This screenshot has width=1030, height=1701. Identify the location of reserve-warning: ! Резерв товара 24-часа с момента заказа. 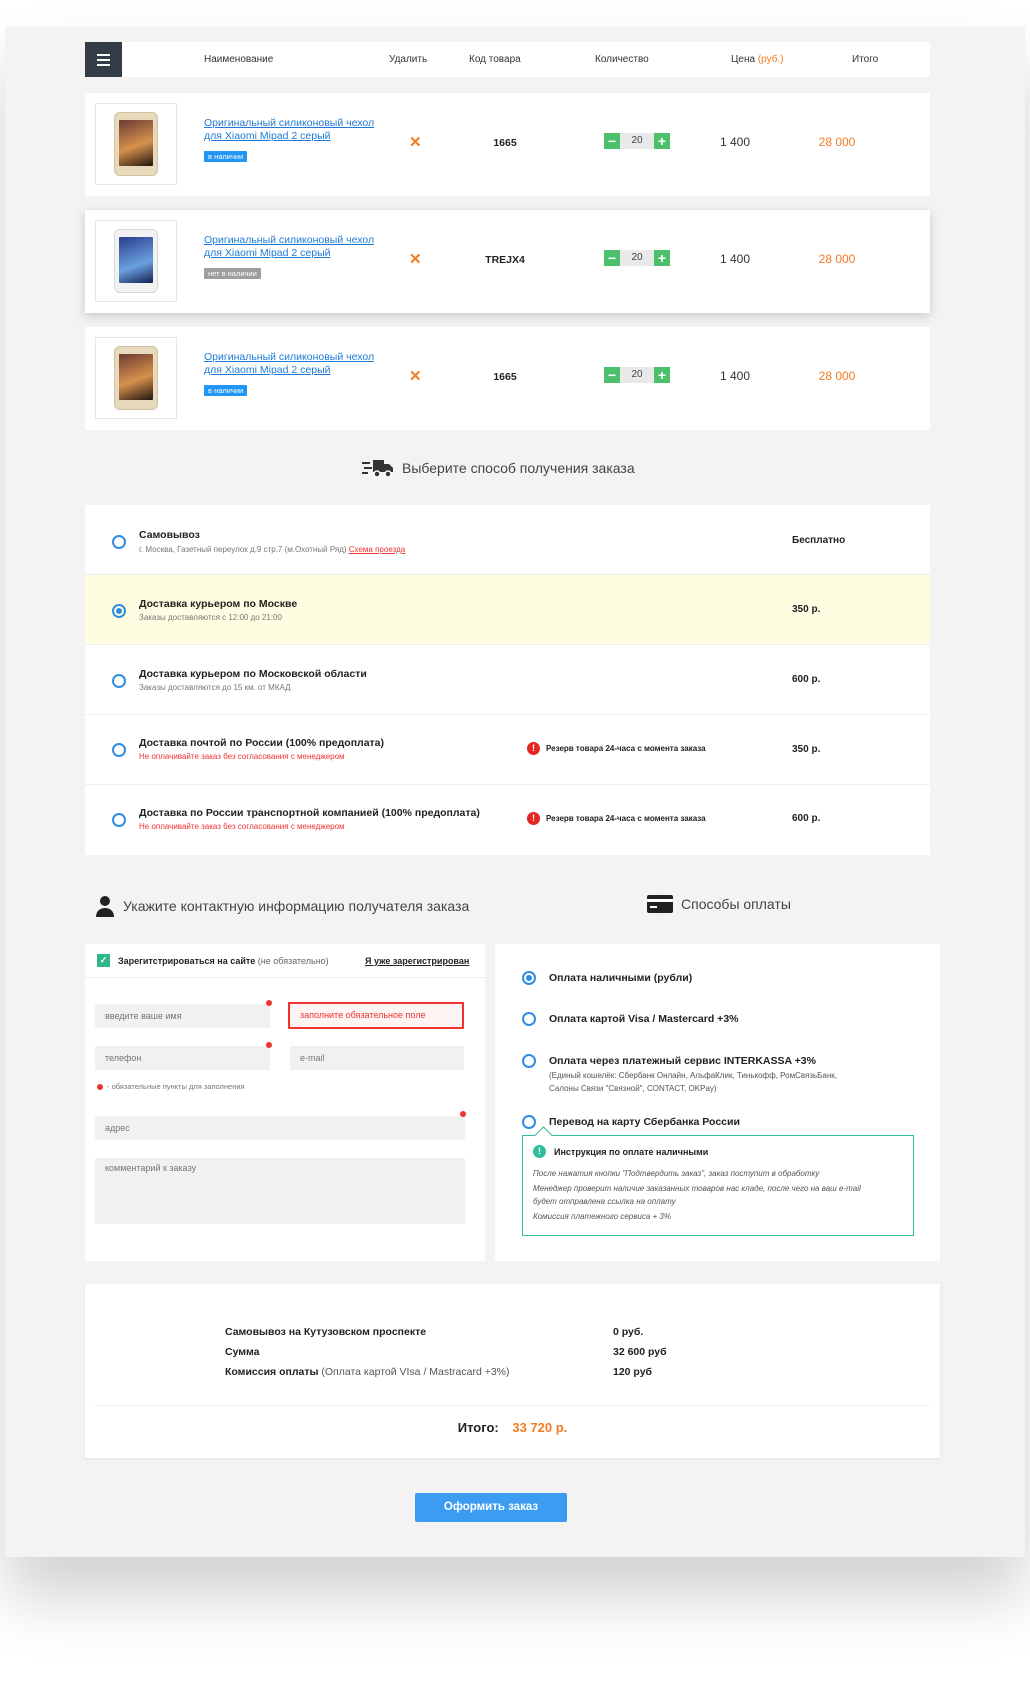
(616, 818).